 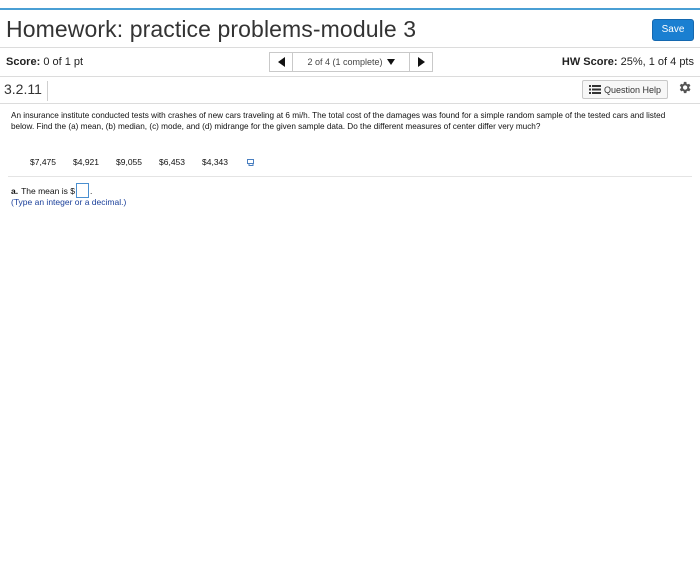 What do you see at coordinates (69, 202) in the screenshot?
I see `answer-hint: (Type an integer or a decimal.)` at bounding box center [69, 202].